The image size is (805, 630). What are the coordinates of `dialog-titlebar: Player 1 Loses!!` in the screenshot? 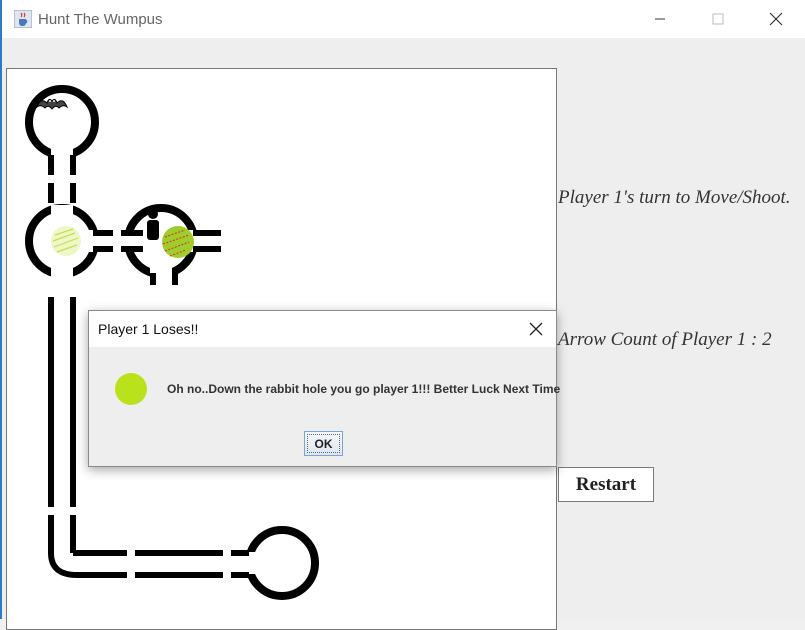 It's located at (322, 329).